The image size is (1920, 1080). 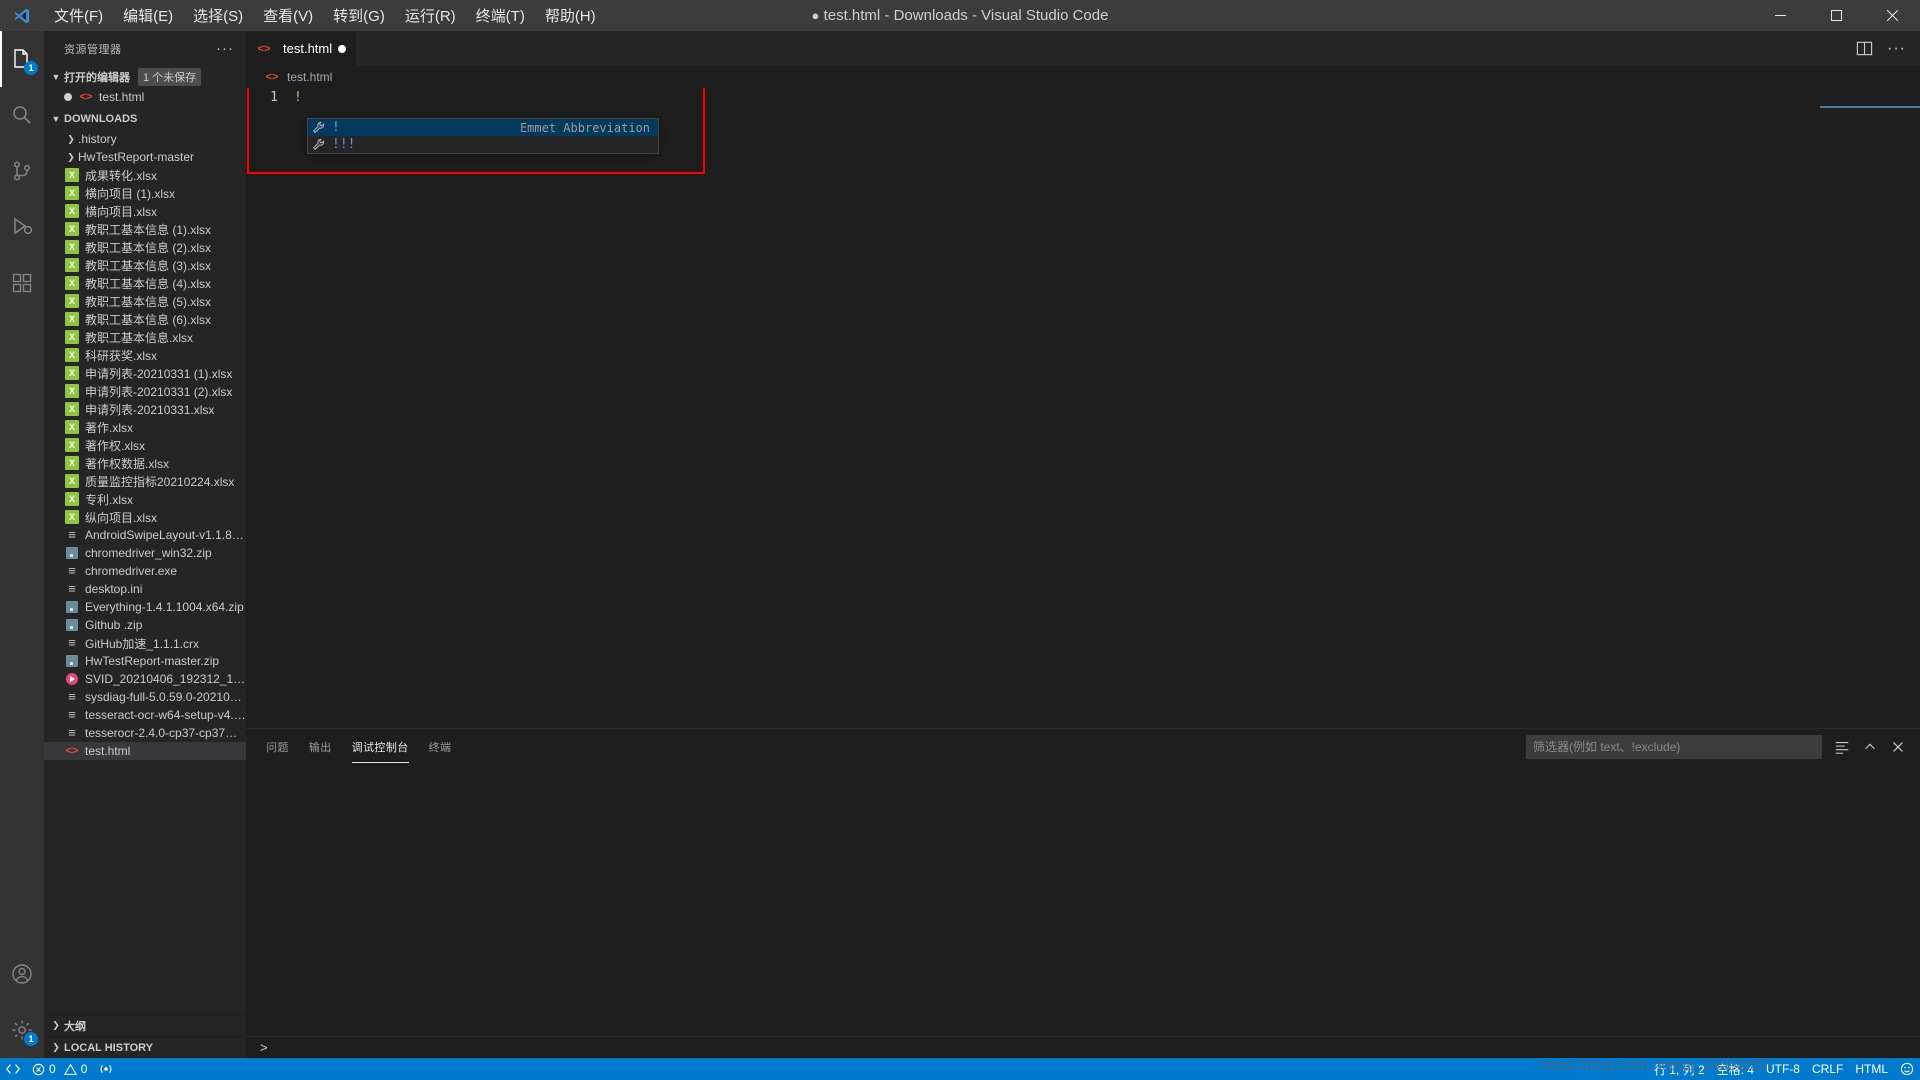 I want to click on suggest-item-1: !!!, so click(x=483, y=144).